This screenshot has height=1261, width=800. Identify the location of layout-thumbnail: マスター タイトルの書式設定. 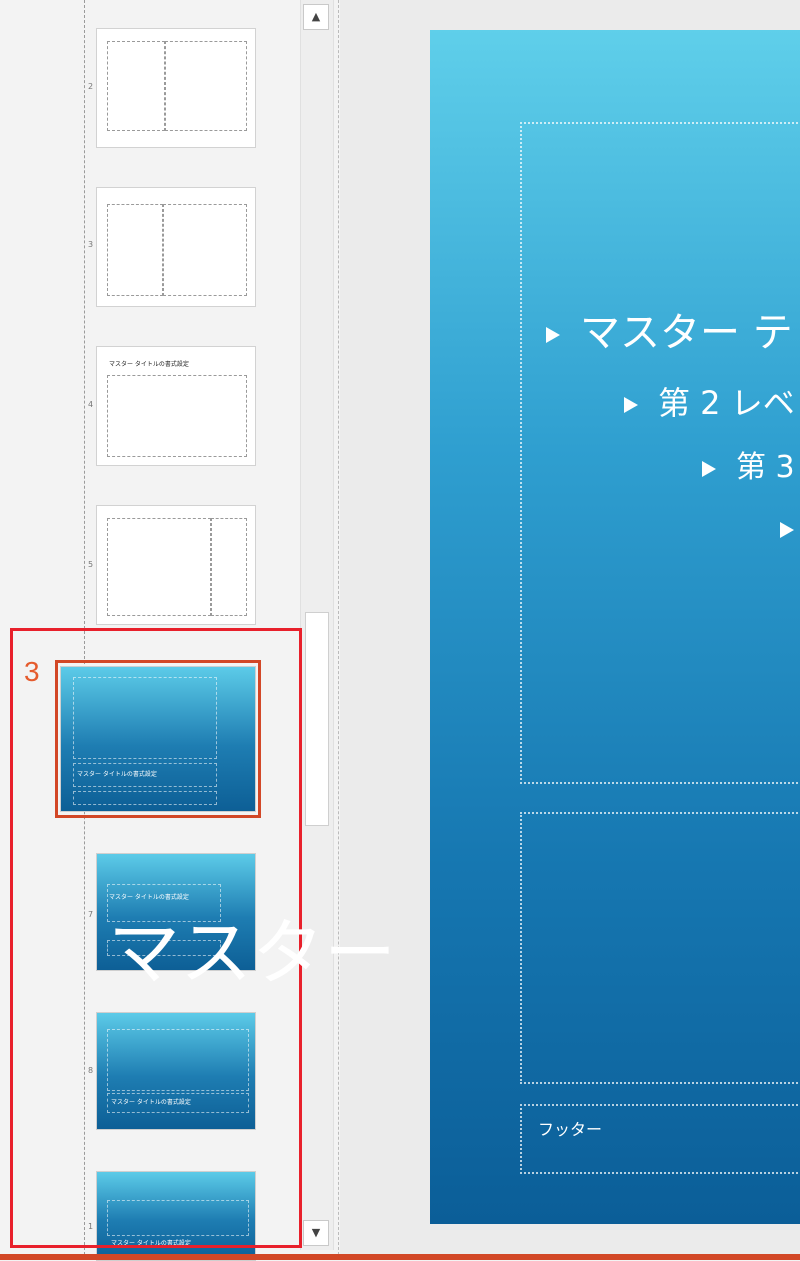
(176, 406).